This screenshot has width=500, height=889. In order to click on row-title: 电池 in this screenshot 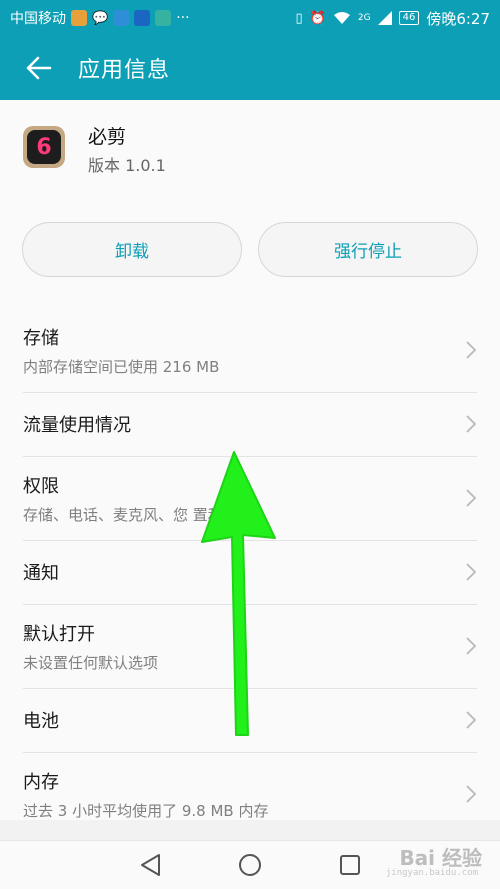, I will do `click(41, 721)`.